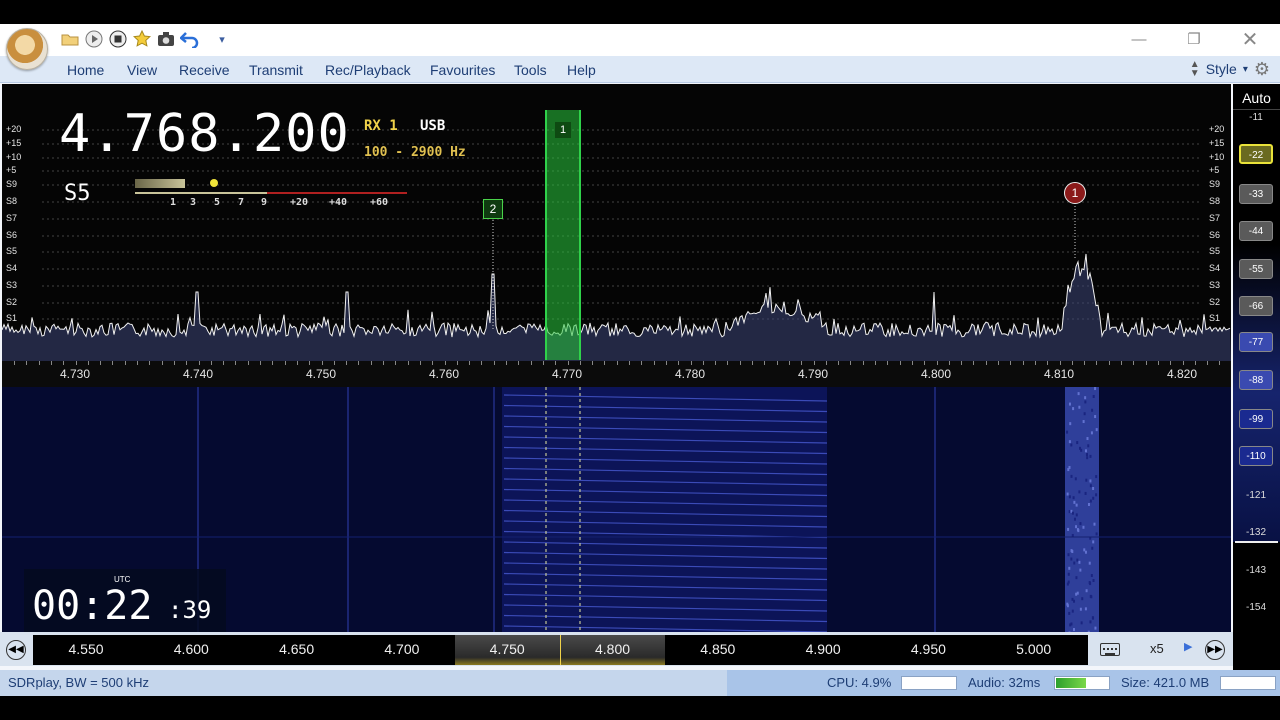 This screenshot has height=720, width=1280. Describe the element at coordinates (1256, 419) in the screenshot. I see `db-level-button: -99` at that location.